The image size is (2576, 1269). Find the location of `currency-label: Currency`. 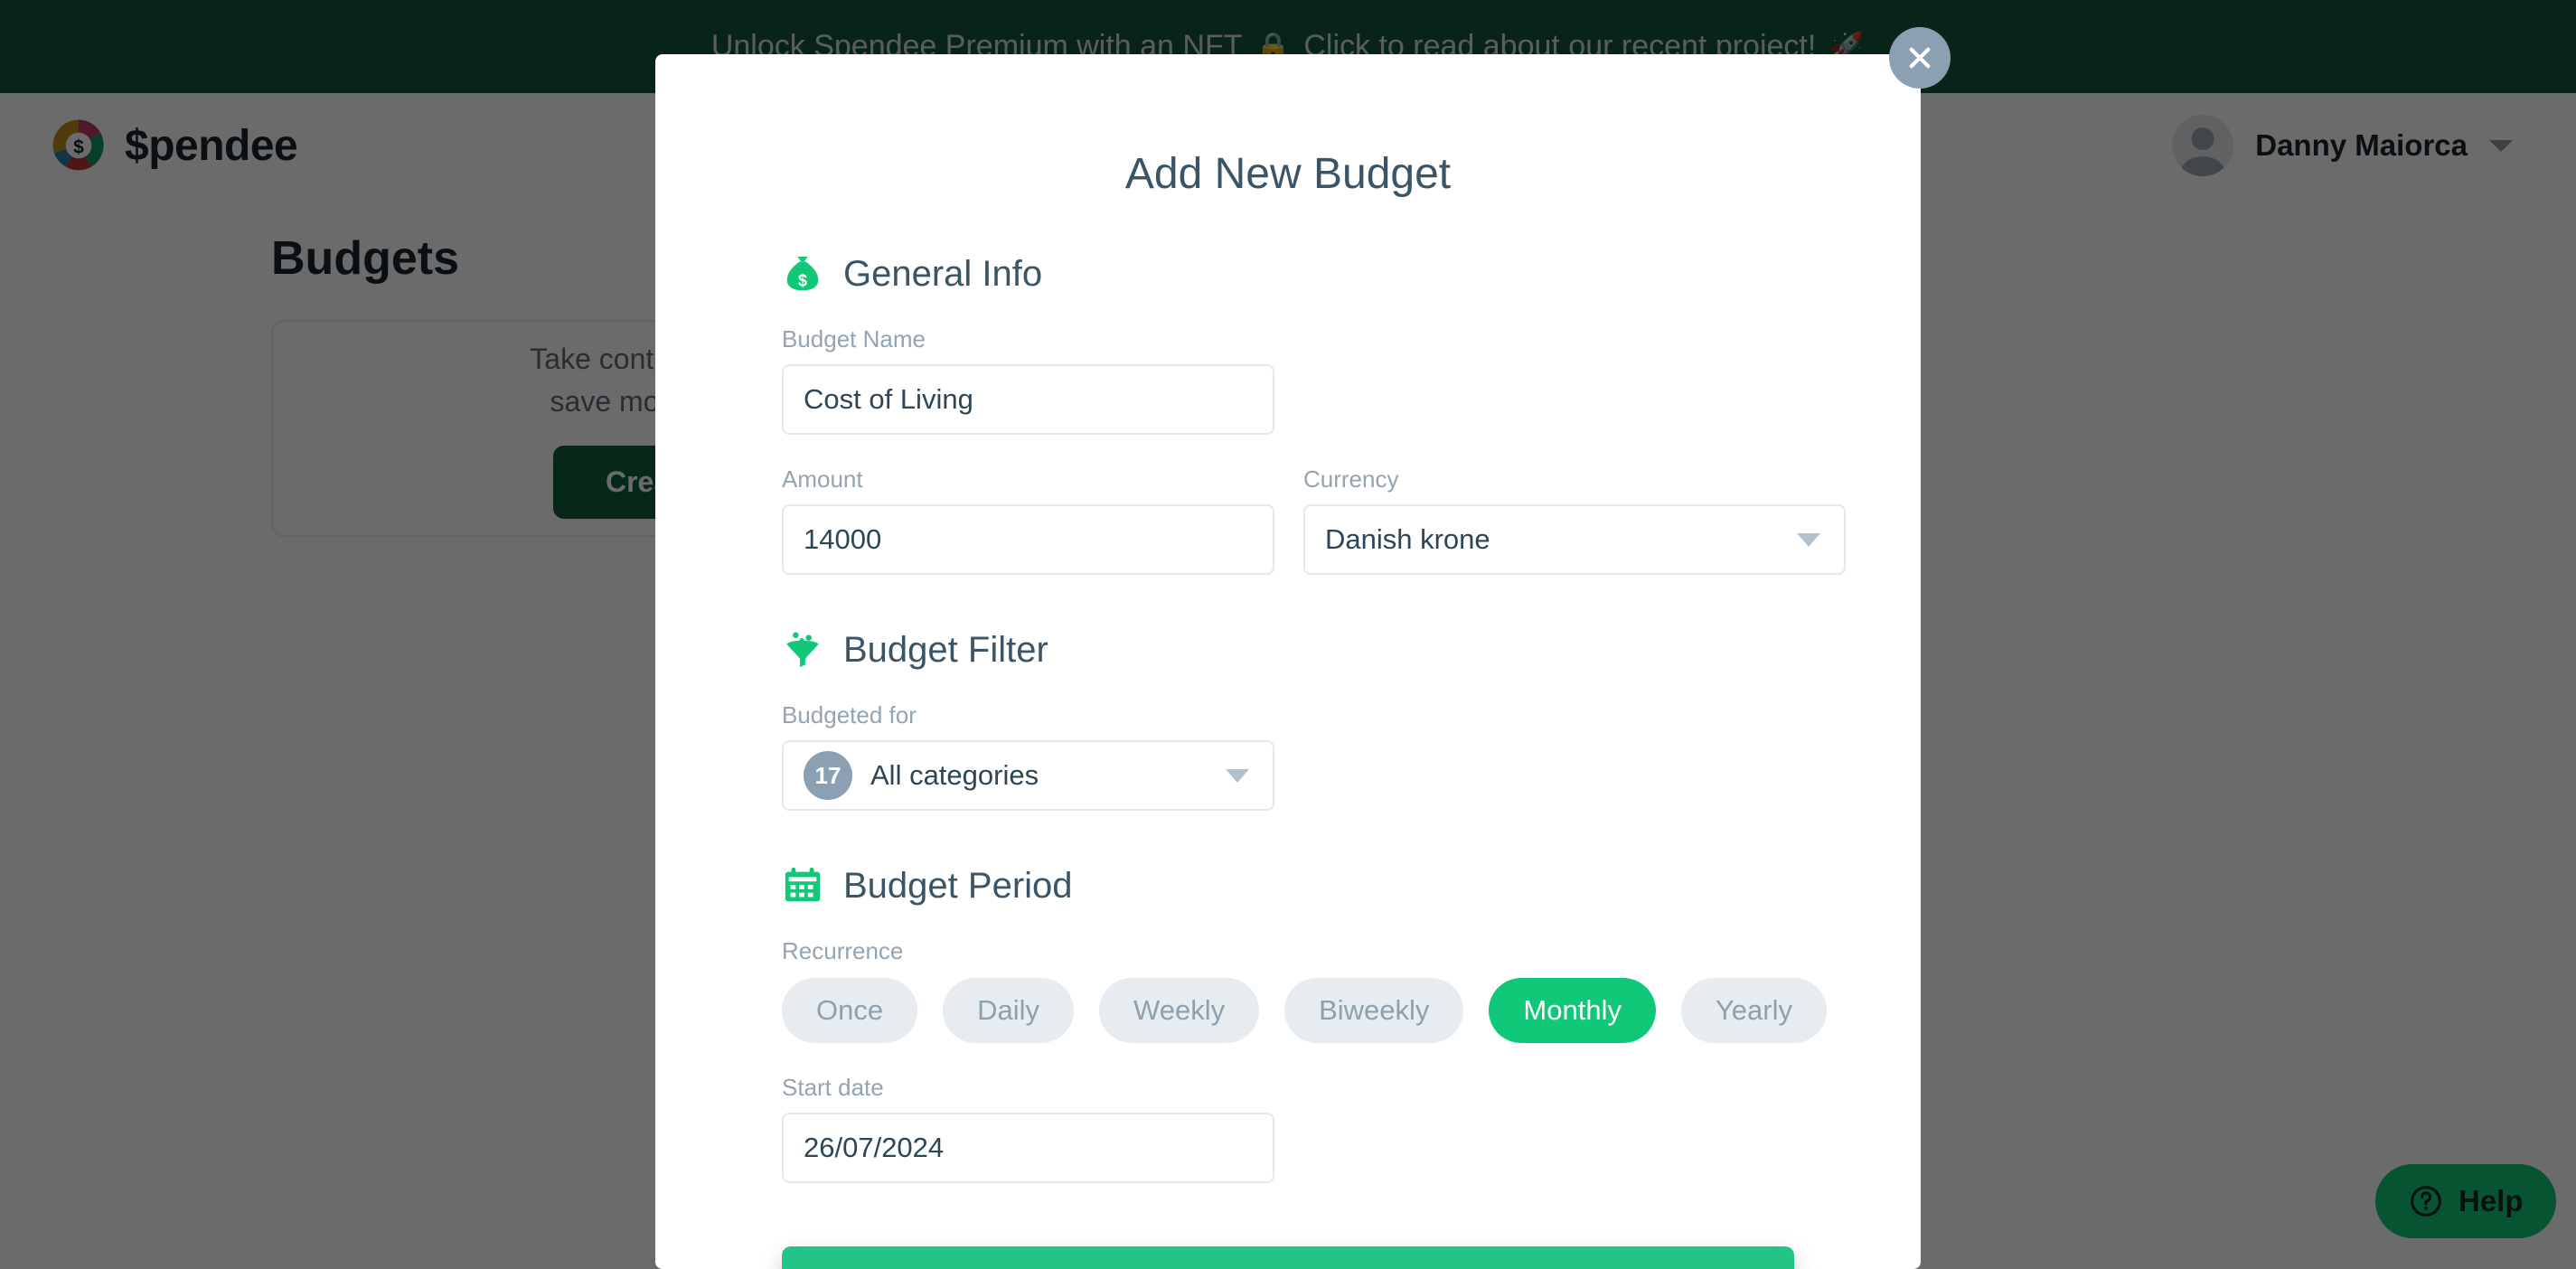

currency-label: Currency is located at coordinates (1351, 479).